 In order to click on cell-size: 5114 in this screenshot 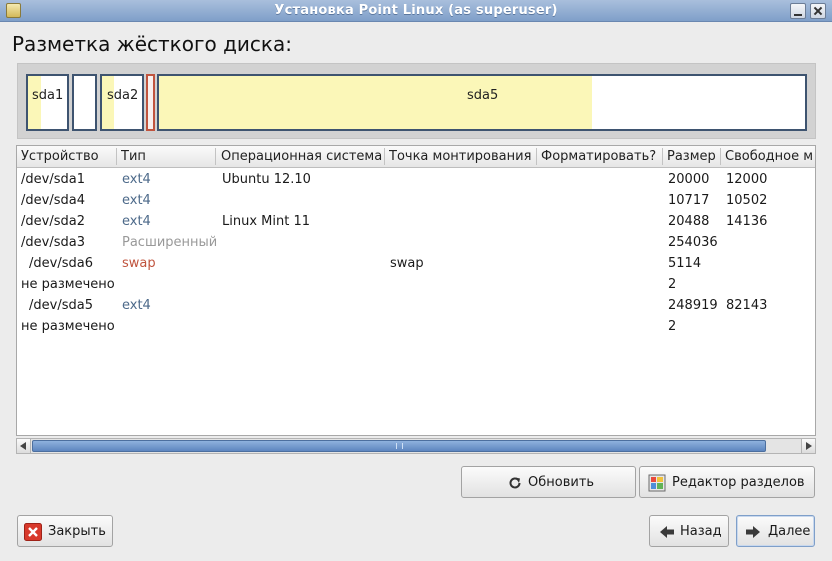, I will do `click(685, 263)`.